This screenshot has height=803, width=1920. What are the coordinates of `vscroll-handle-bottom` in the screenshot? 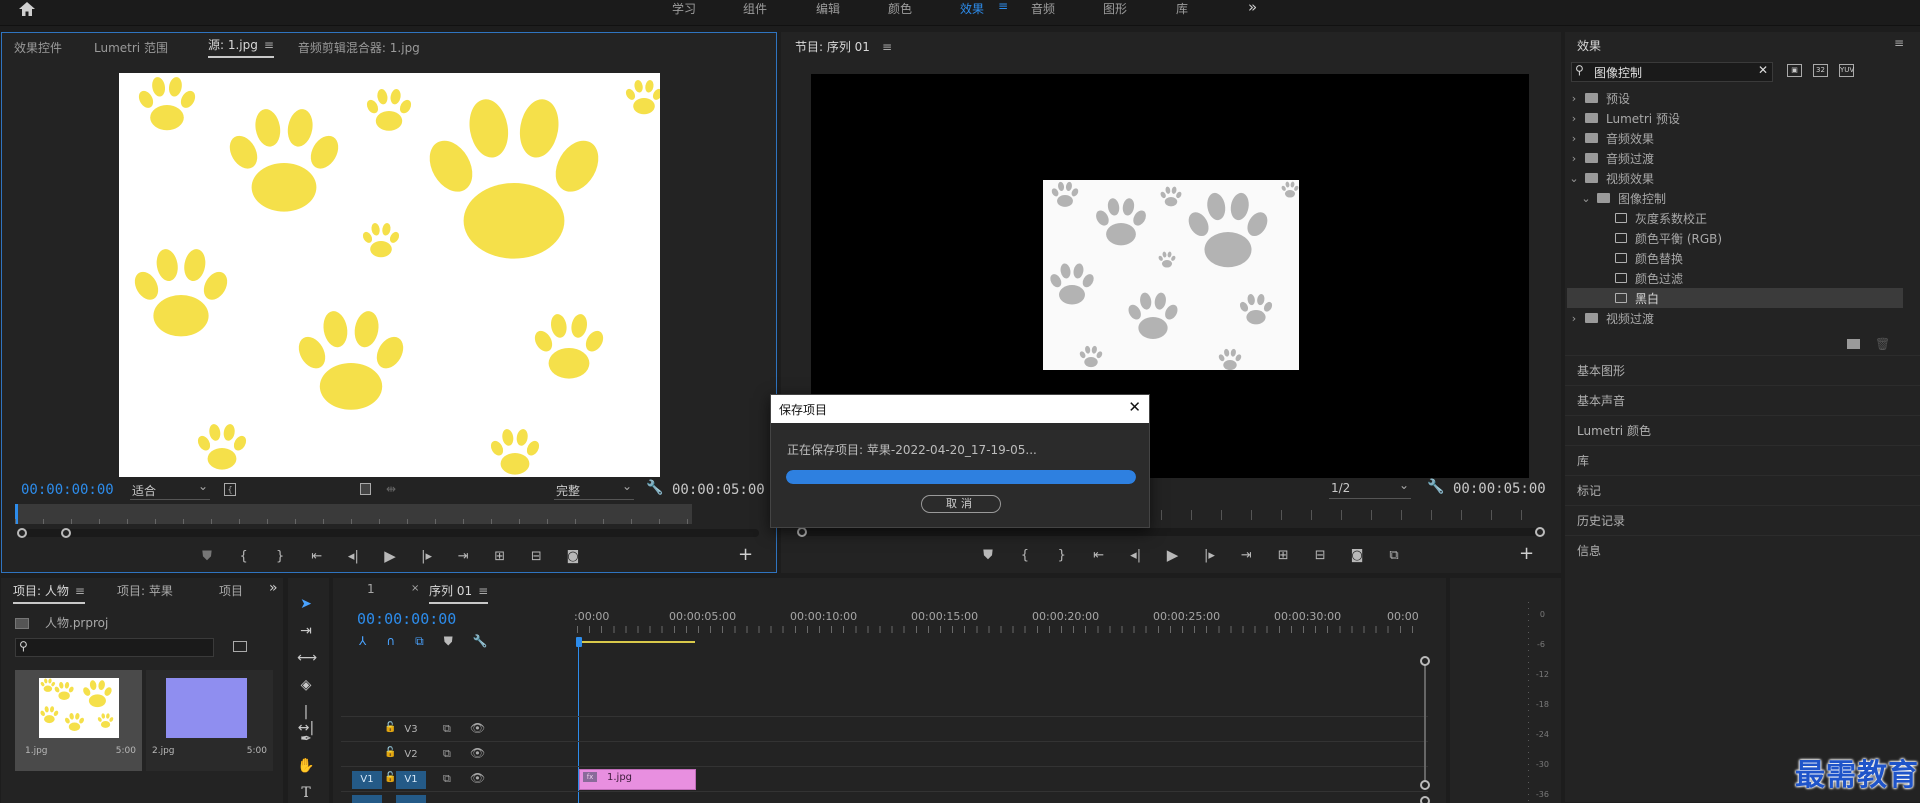 It's located at (1425, 785).